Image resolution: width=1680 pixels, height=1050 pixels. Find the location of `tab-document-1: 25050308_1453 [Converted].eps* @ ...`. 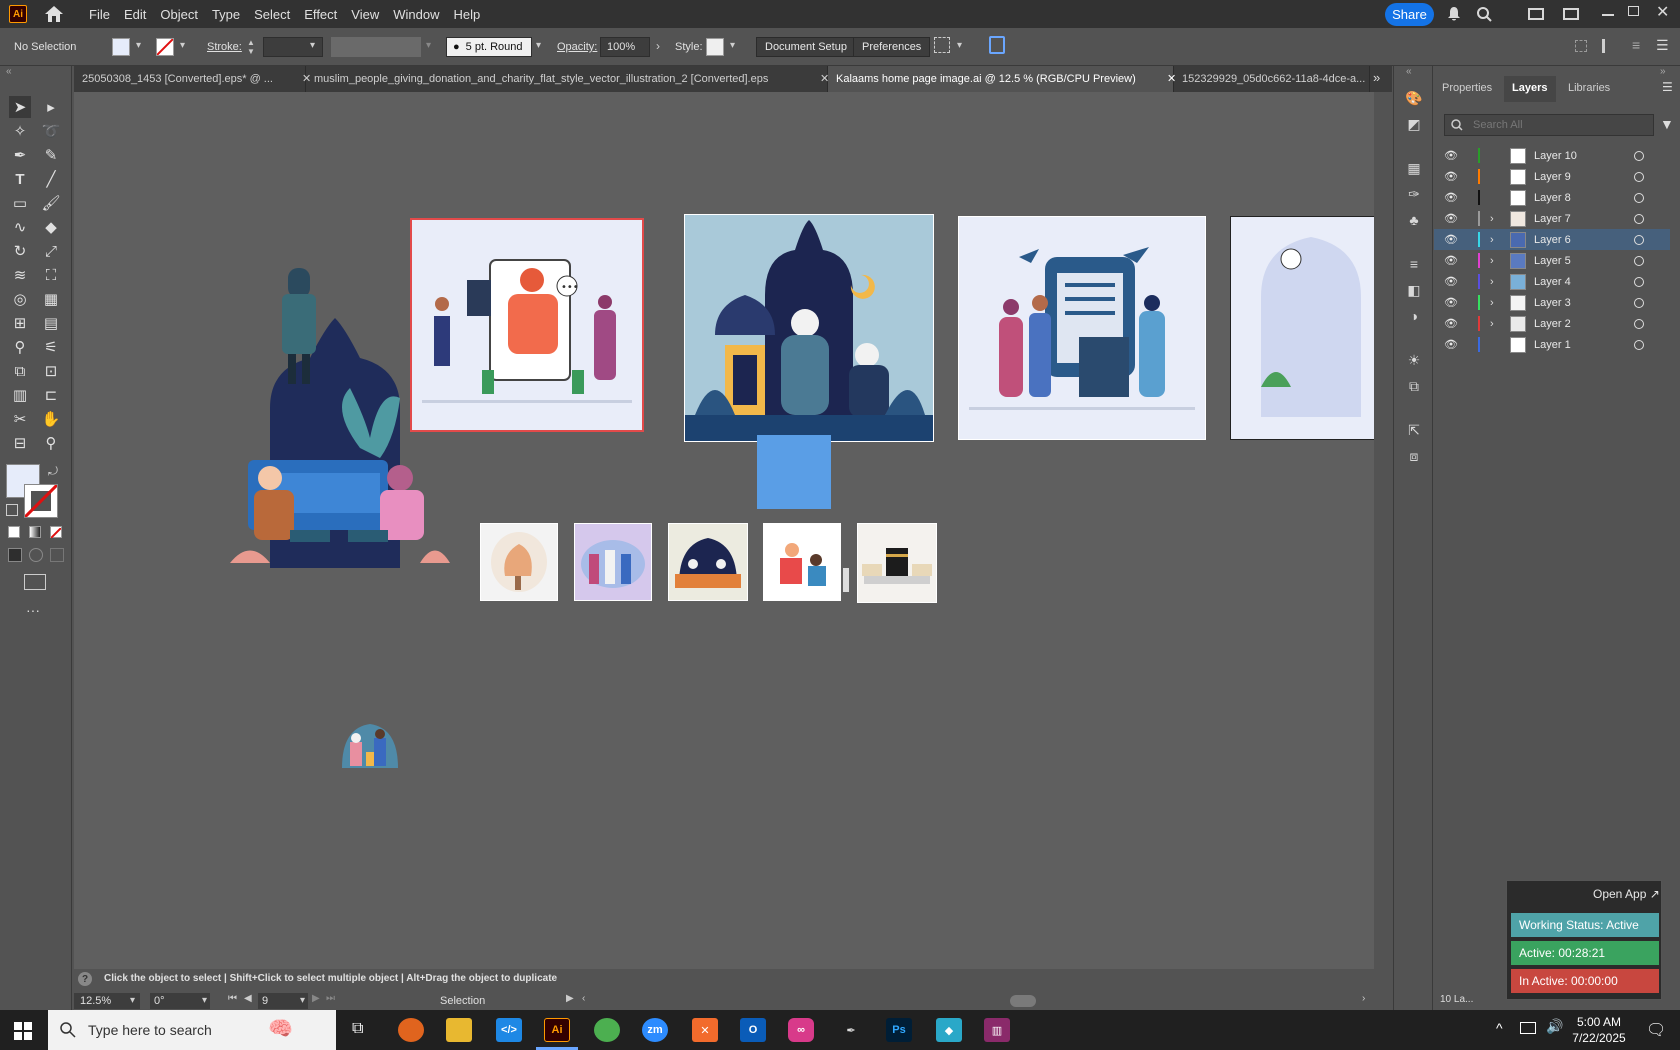

tab-document-1: 25050308_1453 [Converted].eps* @ ... is located at coordinates (190, 79).